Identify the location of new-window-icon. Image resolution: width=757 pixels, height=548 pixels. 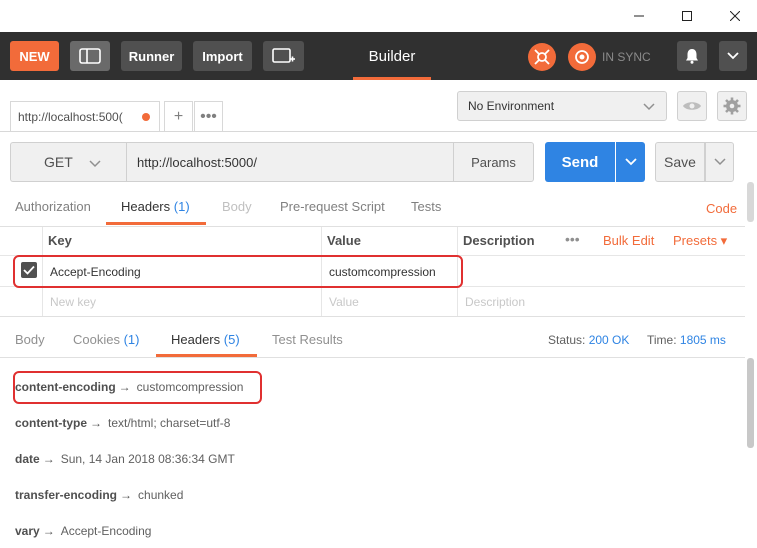
(283, 55).